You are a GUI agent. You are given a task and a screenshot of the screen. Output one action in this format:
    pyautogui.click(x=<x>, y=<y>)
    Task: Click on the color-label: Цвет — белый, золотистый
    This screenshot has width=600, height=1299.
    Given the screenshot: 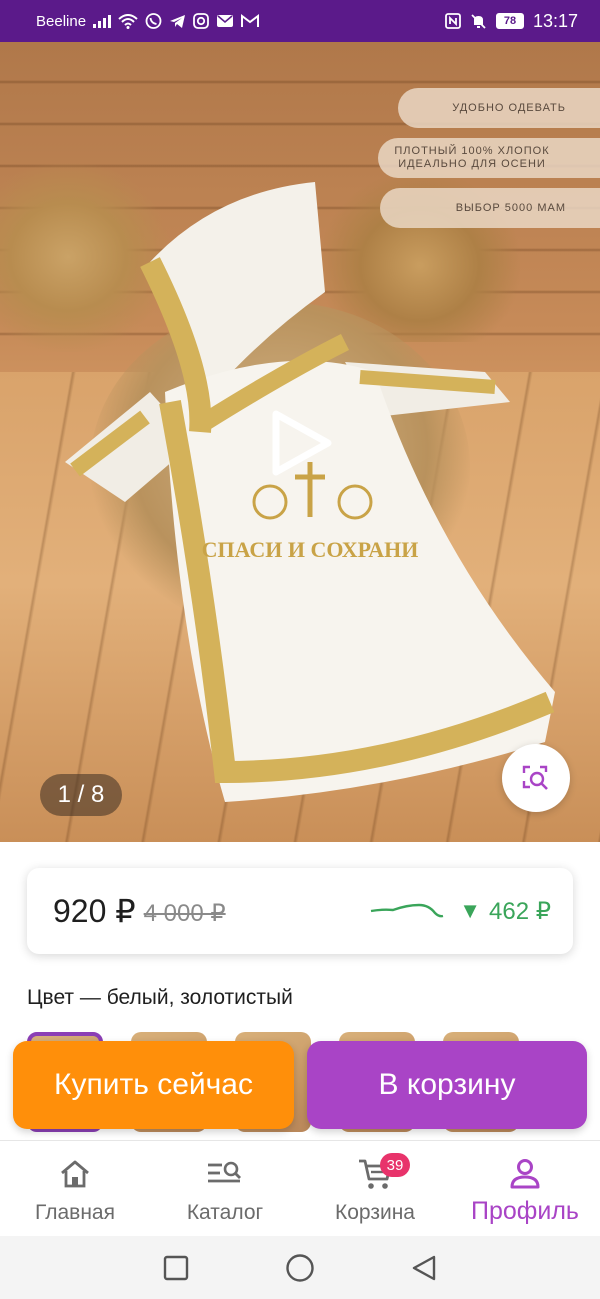 What is the action you would take?
    pyautogui.click(x=160, y=997)
    